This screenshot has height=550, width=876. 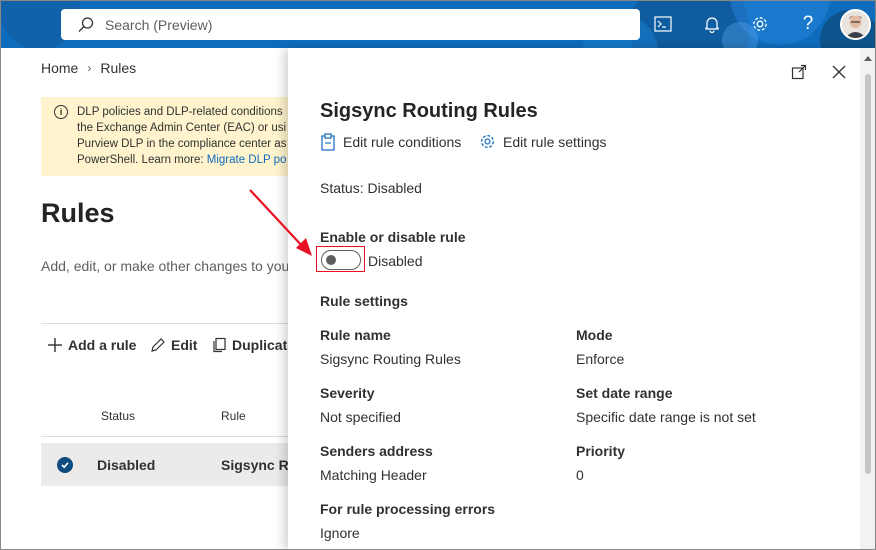 I want to click on info-icon: i, so click(x=61, y=112).